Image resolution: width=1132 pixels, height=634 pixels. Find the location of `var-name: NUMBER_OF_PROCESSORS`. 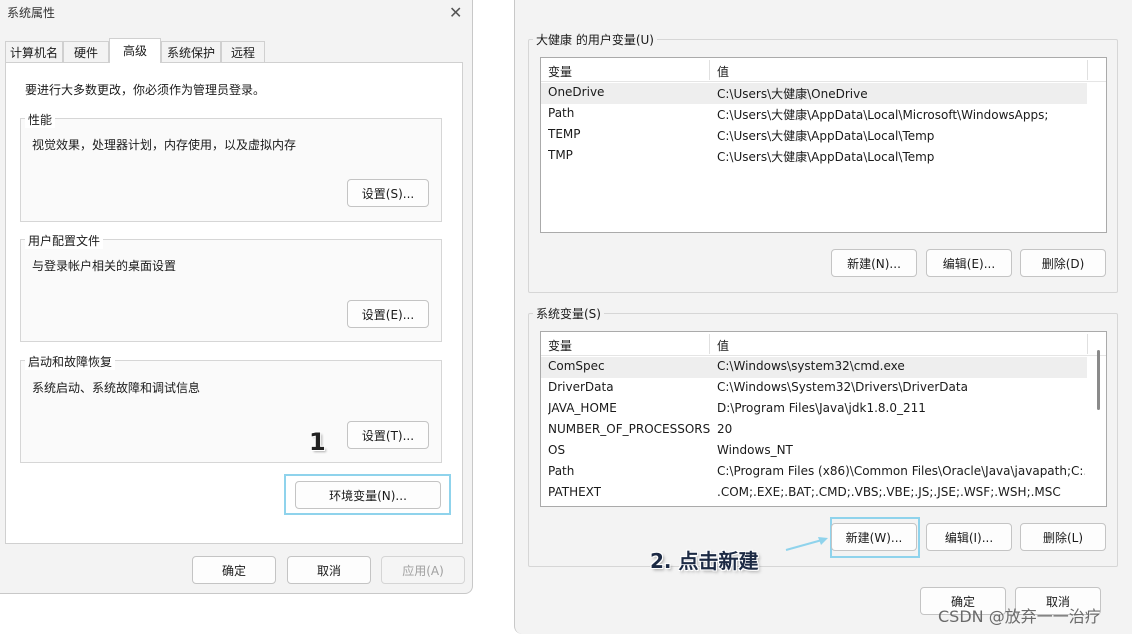

var-name: NUMBER_OF_PROCESSORS is located at coordinates (629, 429).